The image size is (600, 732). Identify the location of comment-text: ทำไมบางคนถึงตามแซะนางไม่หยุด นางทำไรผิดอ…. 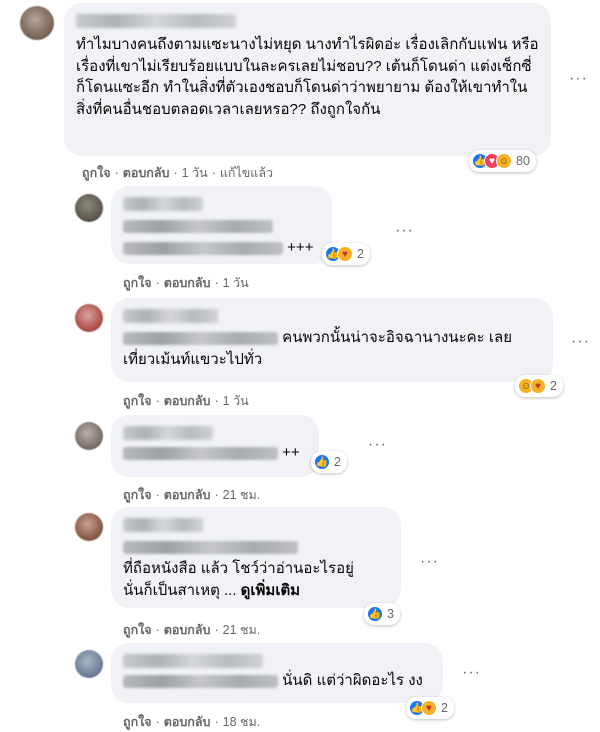
(307, 77).